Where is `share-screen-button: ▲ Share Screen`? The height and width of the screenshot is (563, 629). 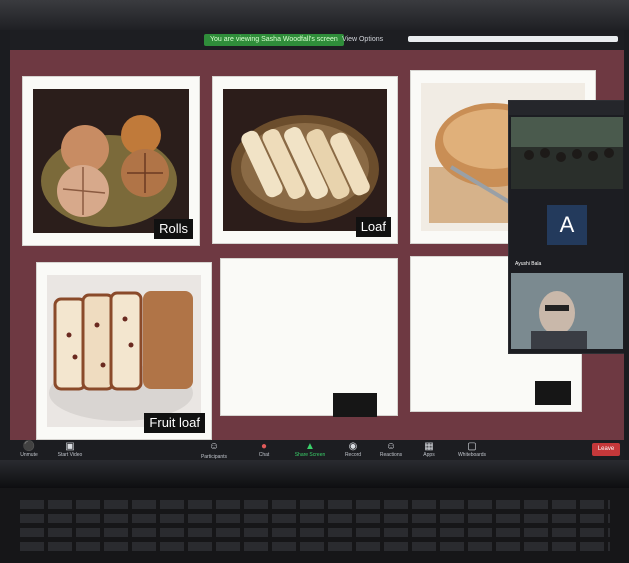 share-screen-button: ▲ Share Screen is located at coordinates (310, 449).